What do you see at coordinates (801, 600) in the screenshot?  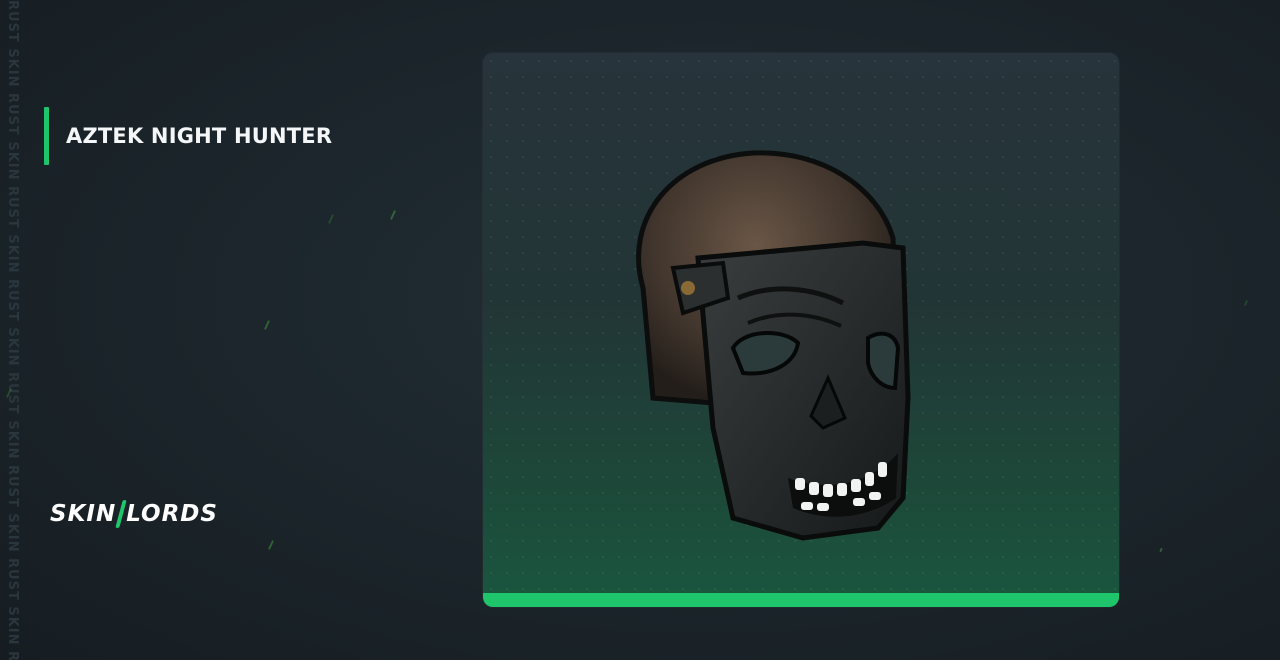 I see `rarity-bar` at bounding box center [801, 600].